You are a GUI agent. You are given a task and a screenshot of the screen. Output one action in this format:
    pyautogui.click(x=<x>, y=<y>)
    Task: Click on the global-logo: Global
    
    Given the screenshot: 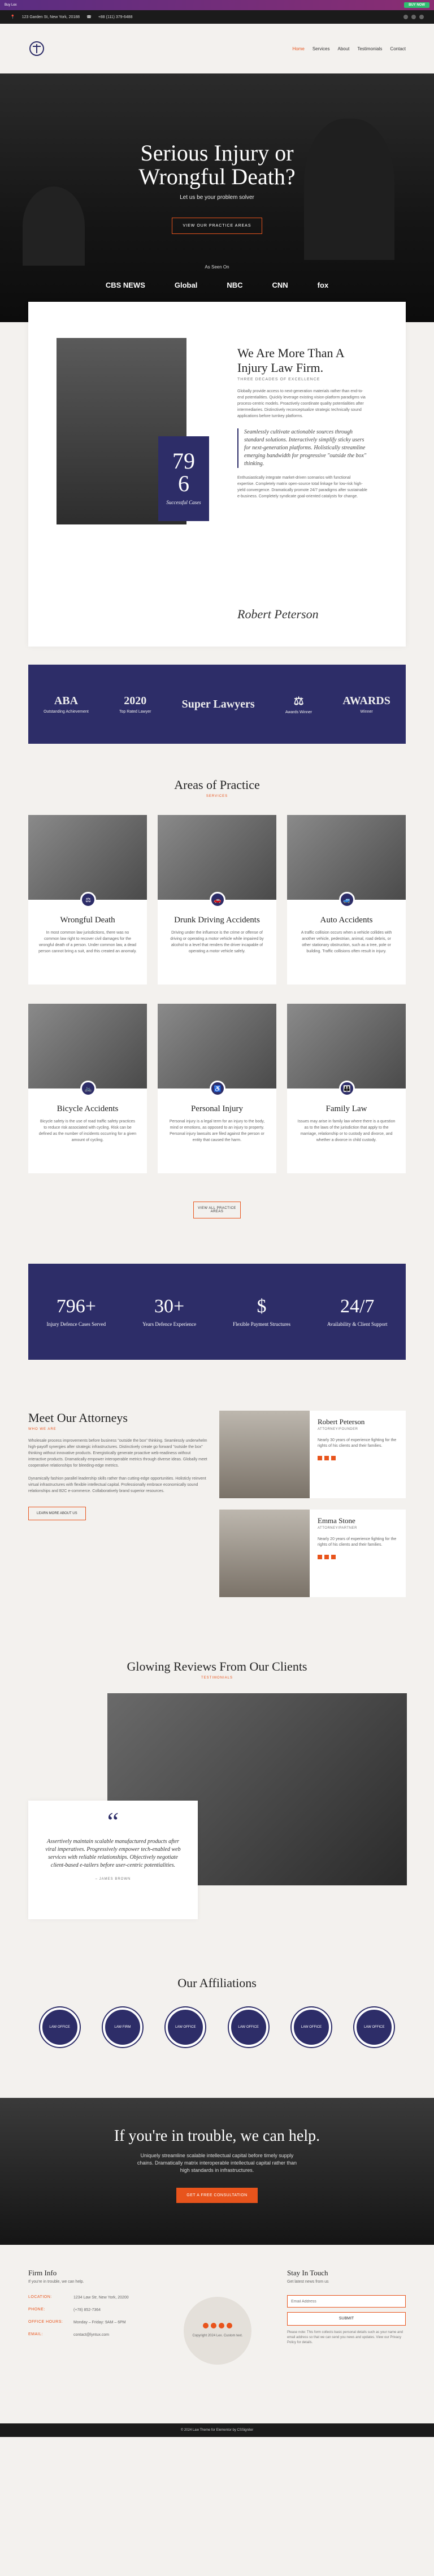 What is the action you would take?
    pyautogui.click(x=186, y=285)
    